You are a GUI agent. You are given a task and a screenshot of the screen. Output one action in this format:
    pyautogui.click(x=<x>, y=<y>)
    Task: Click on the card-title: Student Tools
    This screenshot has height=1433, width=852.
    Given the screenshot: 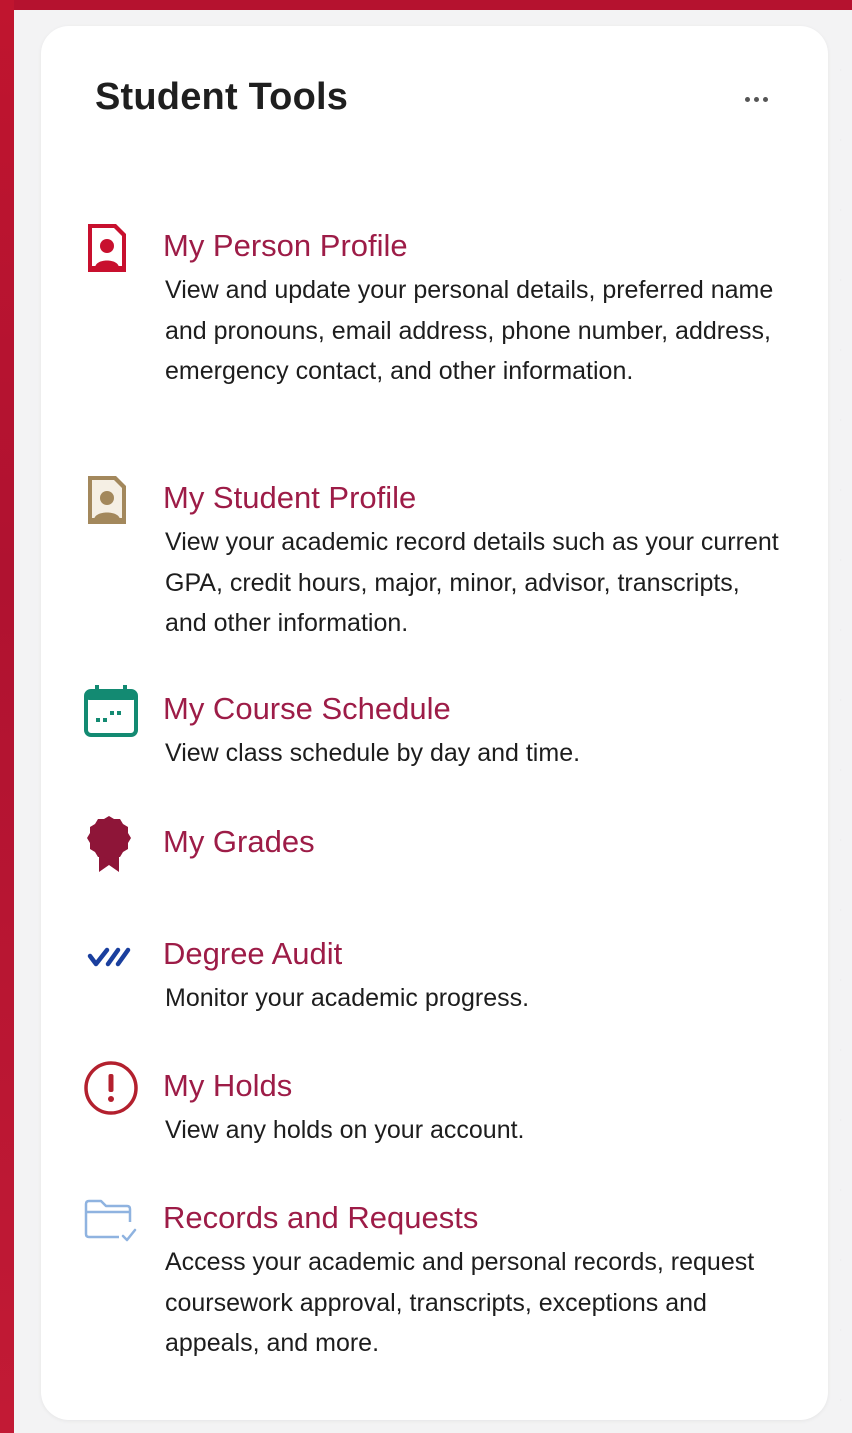 What is the action you would take?
    pyautogui.click(x=222, y=97)
    